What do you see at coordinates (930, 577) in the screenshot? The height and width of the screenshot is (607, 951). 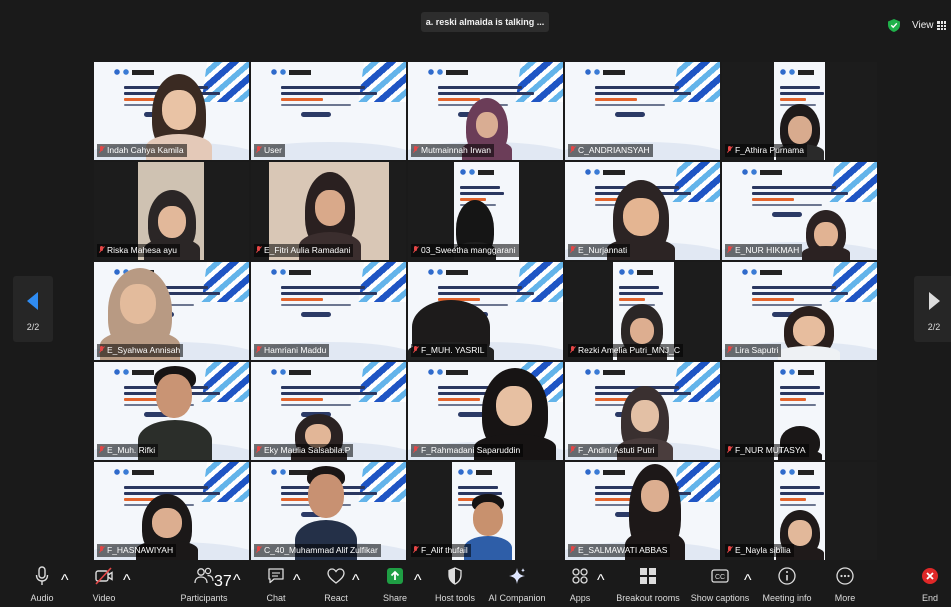 I see `end-call-icon` at bounding box center [930, 577].